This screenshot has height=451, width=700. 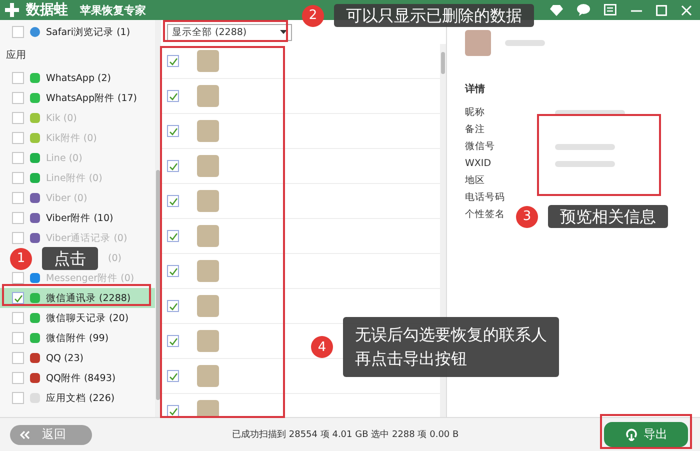 What do you see at coordinates (77, 378) in the screenshot?
I see `sidebar-item: QQ附件 (8493)` at bounding box center [77, 378].